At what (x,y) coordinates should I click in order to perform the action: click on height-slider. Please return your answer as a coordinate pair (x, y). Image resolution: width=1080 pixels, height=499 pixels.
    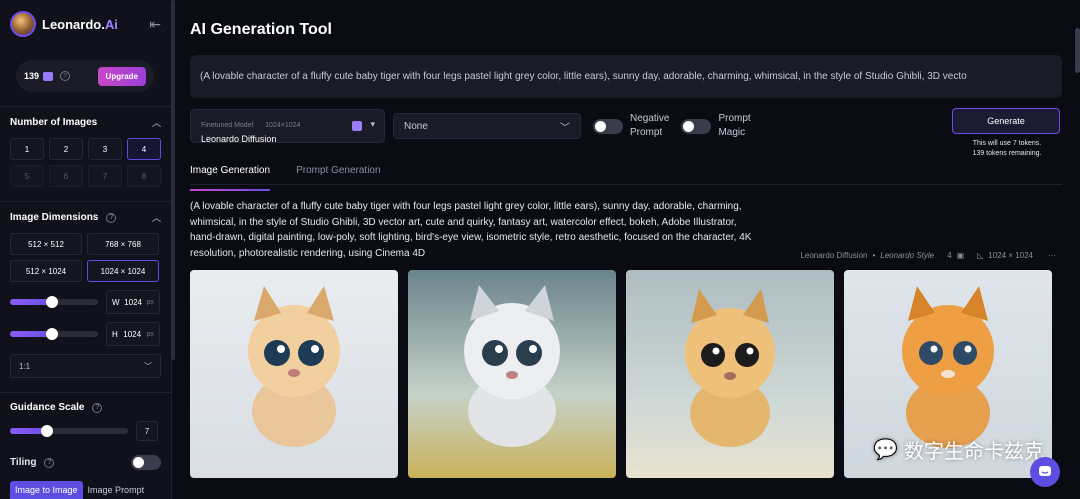
    Looking at the image, I should click on (54, 334).